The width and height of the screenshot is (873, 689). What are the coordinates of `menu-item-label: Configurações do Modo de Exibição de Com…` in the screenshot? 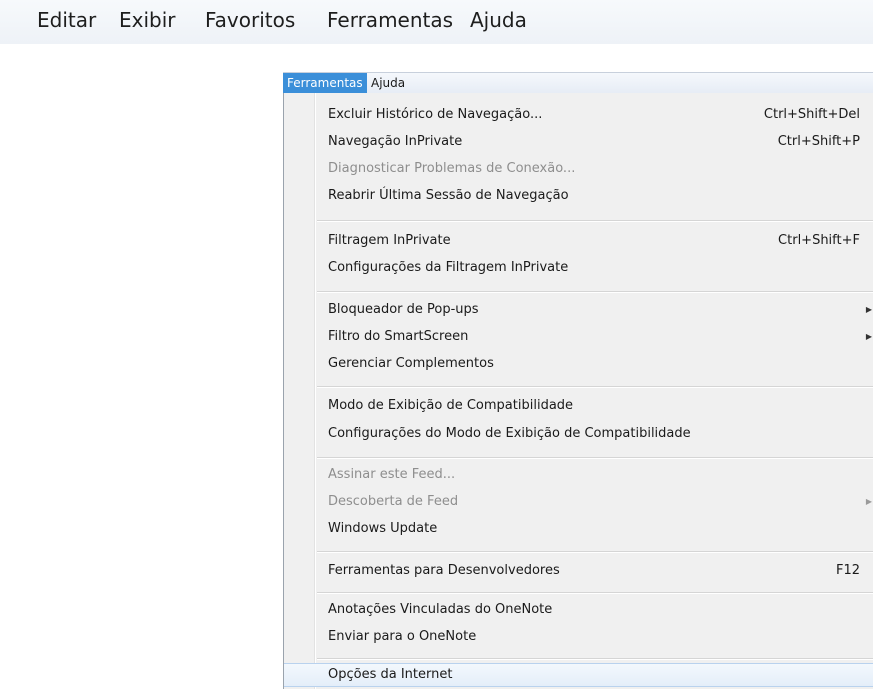 It's located at (509, 433).